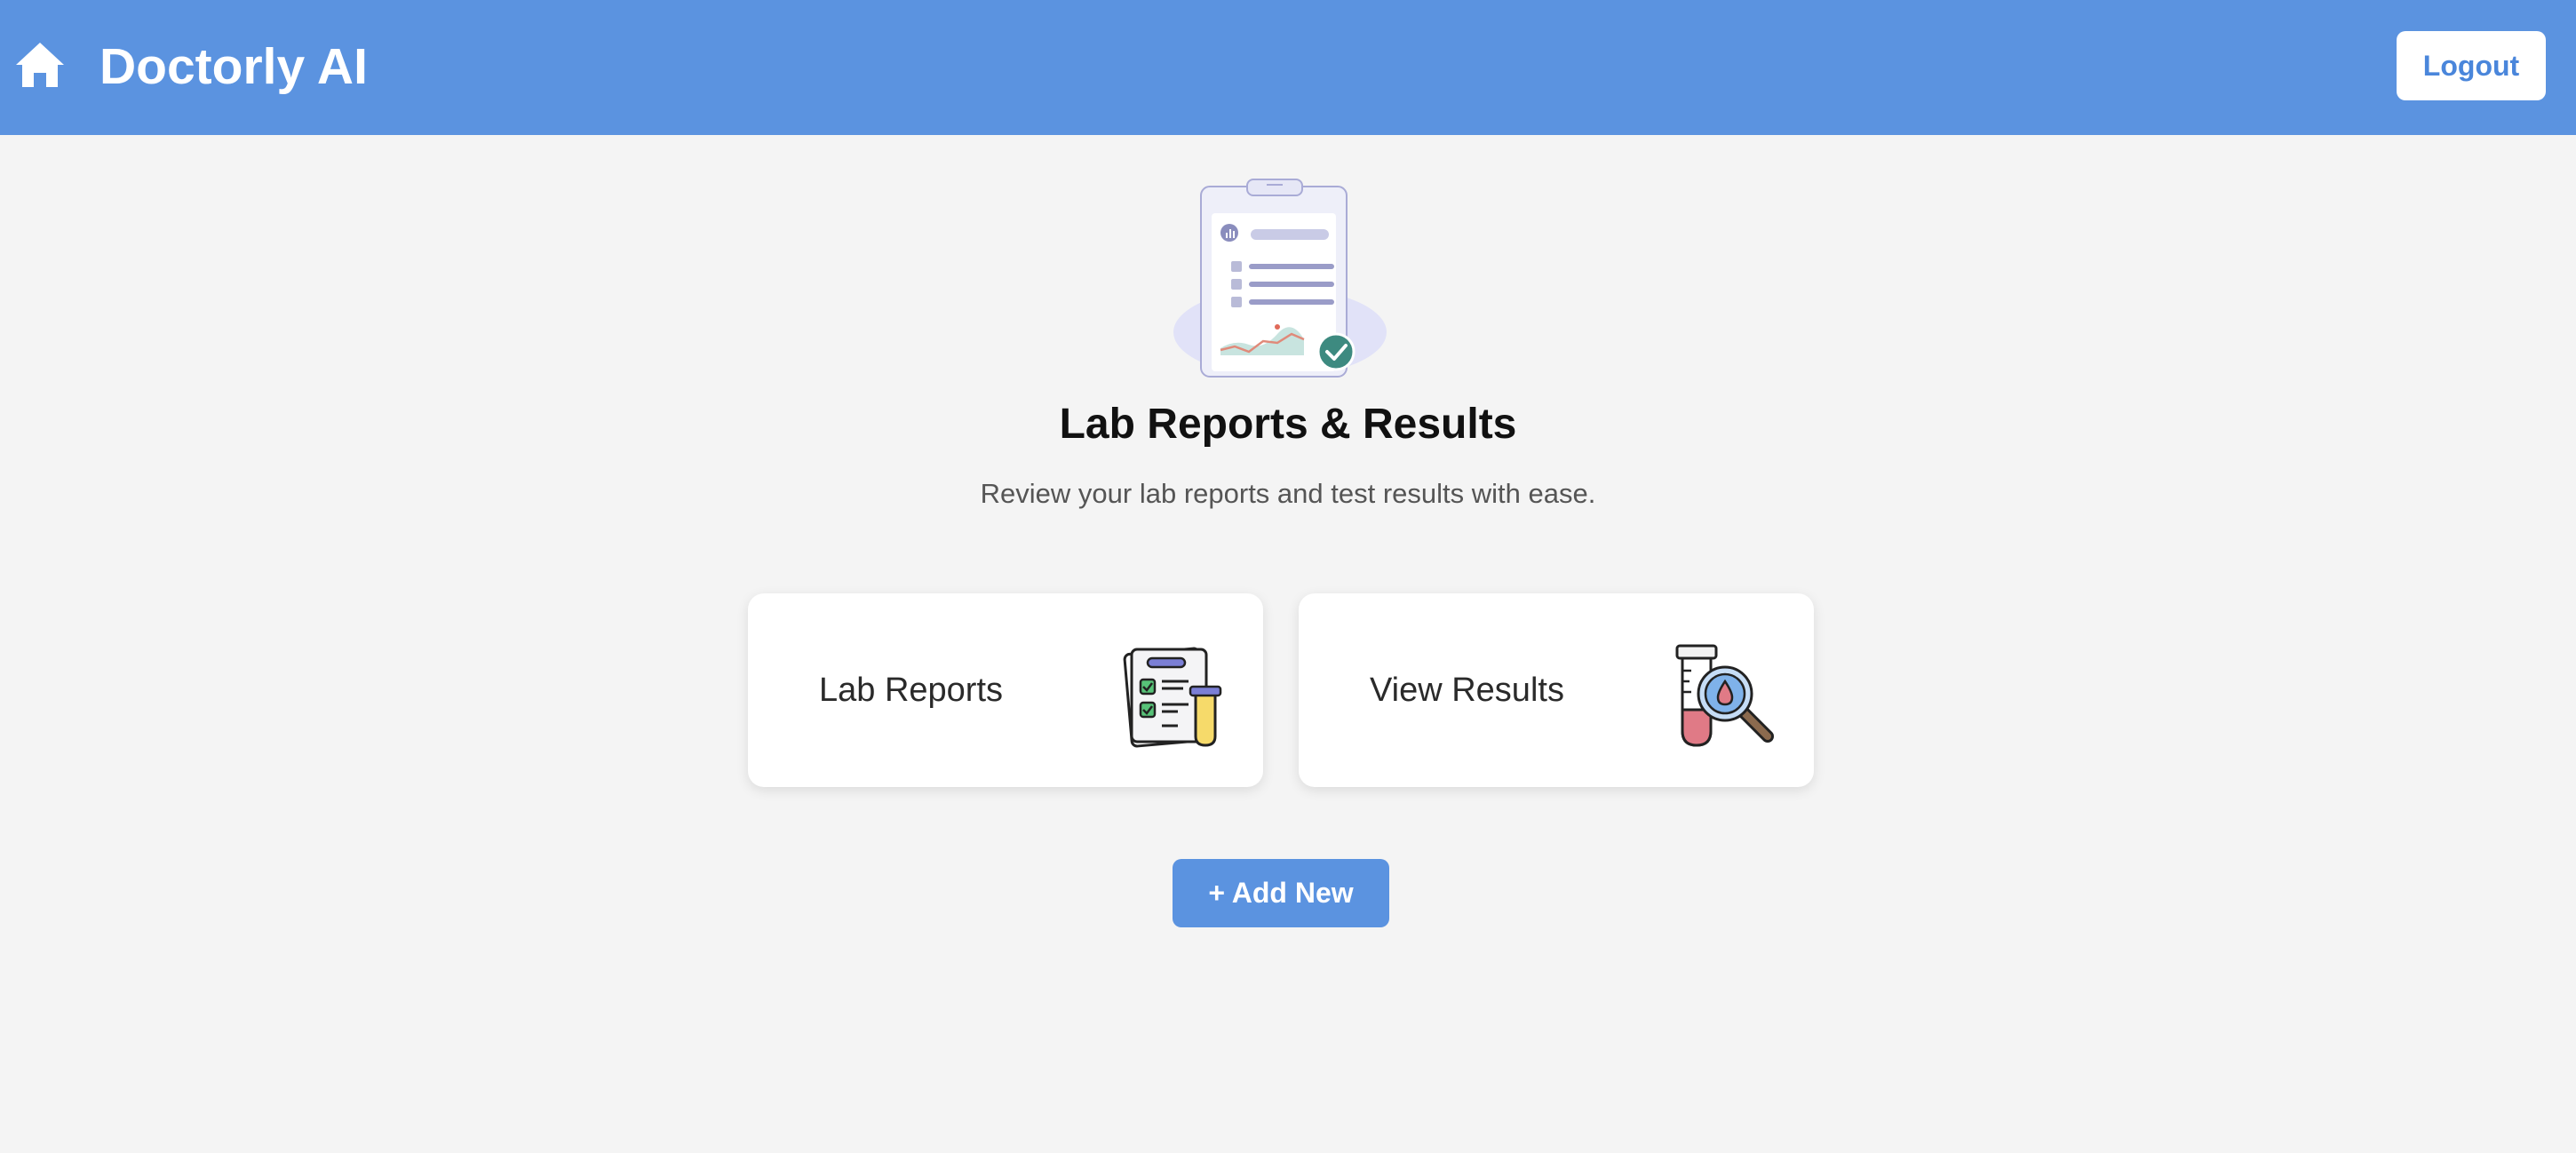 This screenshot has width=2576, height=1153. What do you see at coordinates (1288, 425) in the screenshot?
I see `page-title: Lab Reports & Results` at bounding box center [1288, 425].